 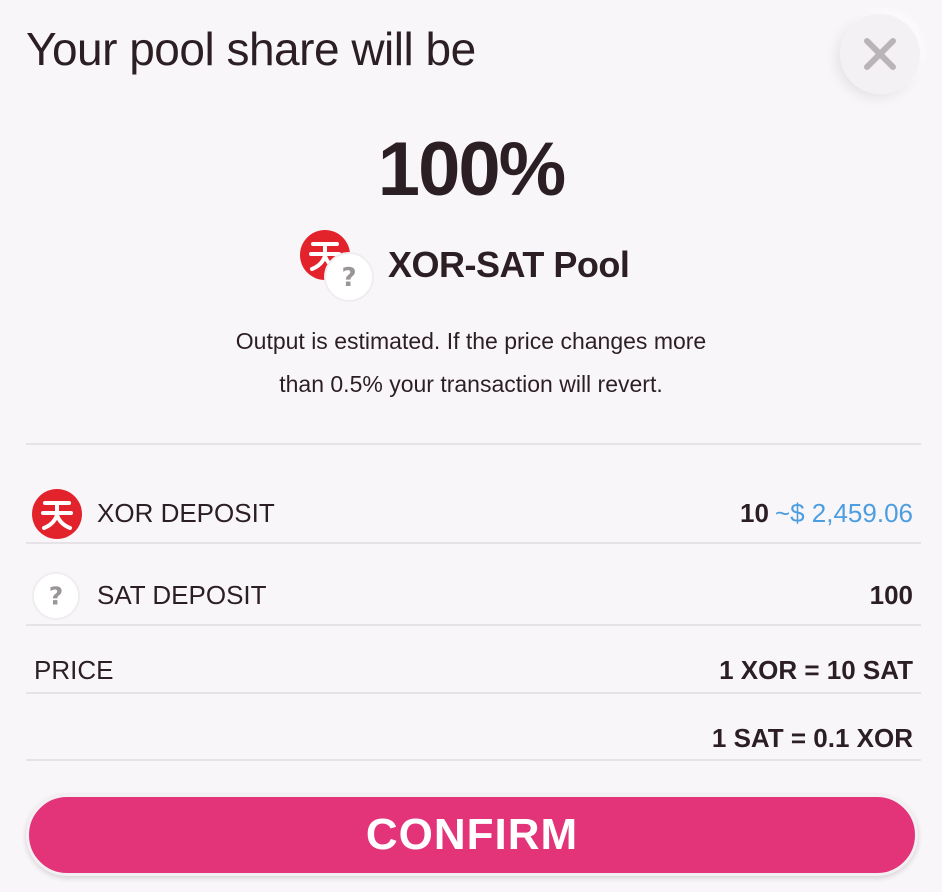 What do you see at coordinates (891, 595) in the screenshot?
I see `sat-deposit-amount: 100` at bounding box center [891, 595].